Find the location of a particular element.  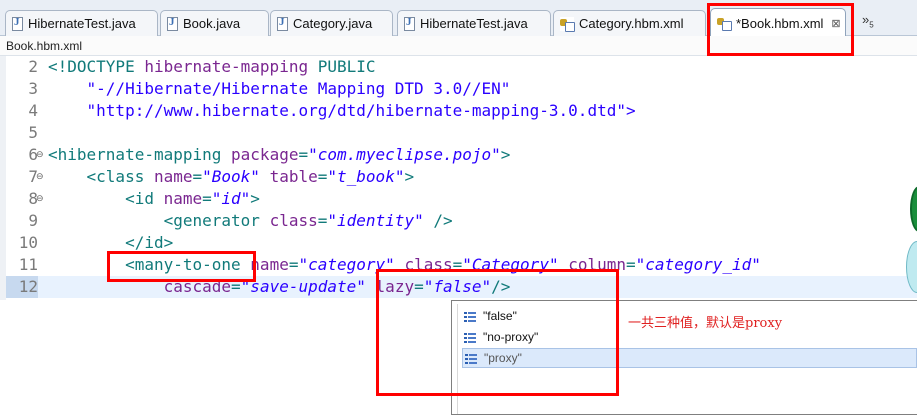

xml-tag: <generator is located at coordinates (216, 220).